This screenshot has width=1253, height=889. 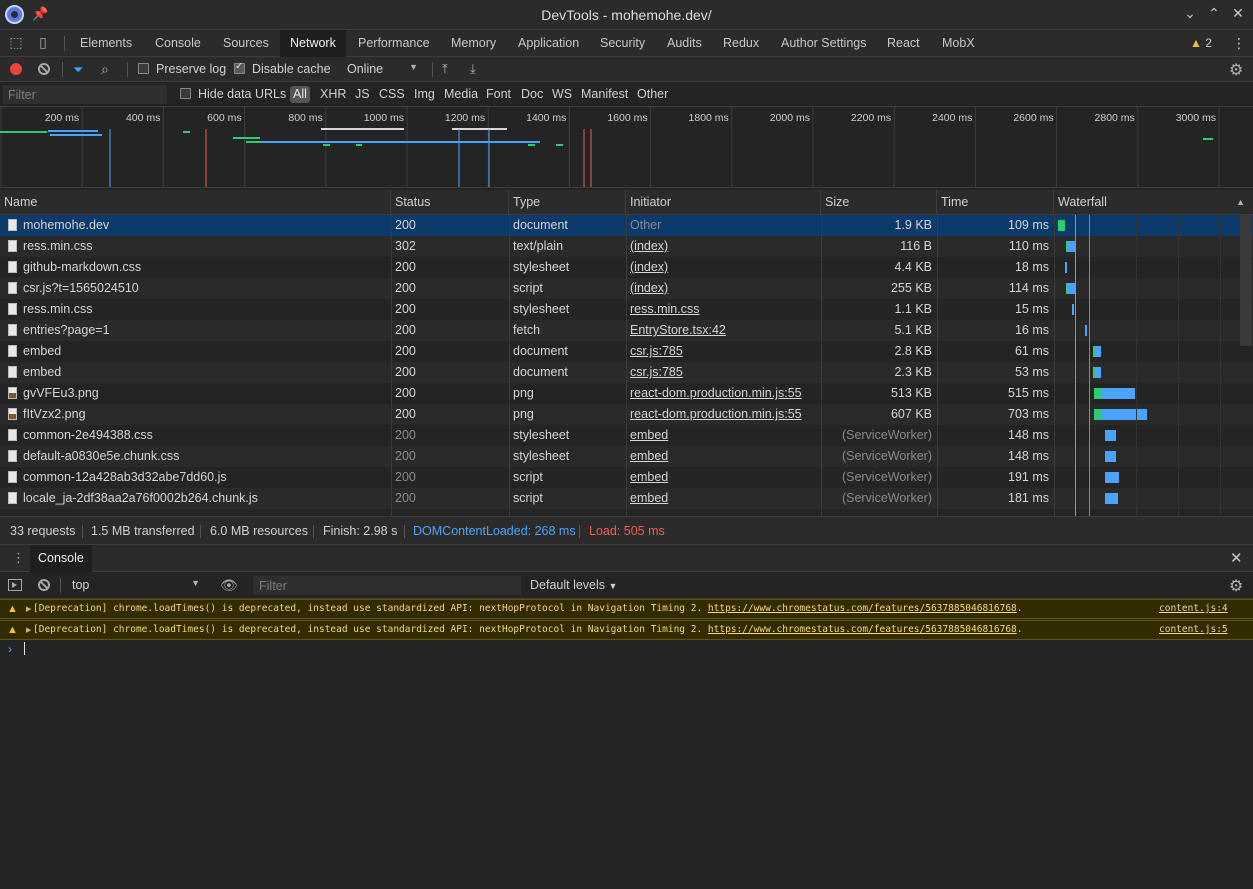 I want to click on tab-performance: Performance, so click(x=394, y=43).